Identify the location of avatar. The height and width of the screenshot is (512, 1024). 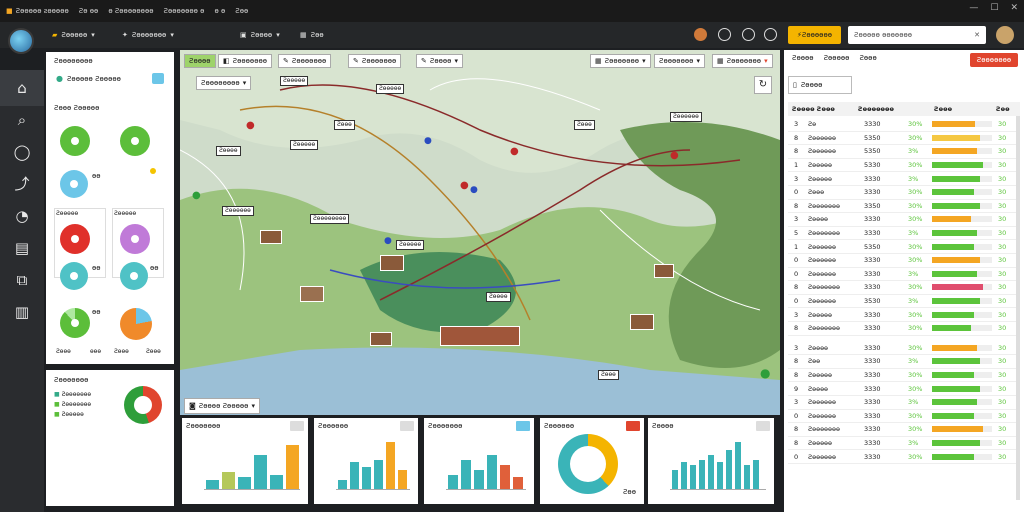
(1005, 35).